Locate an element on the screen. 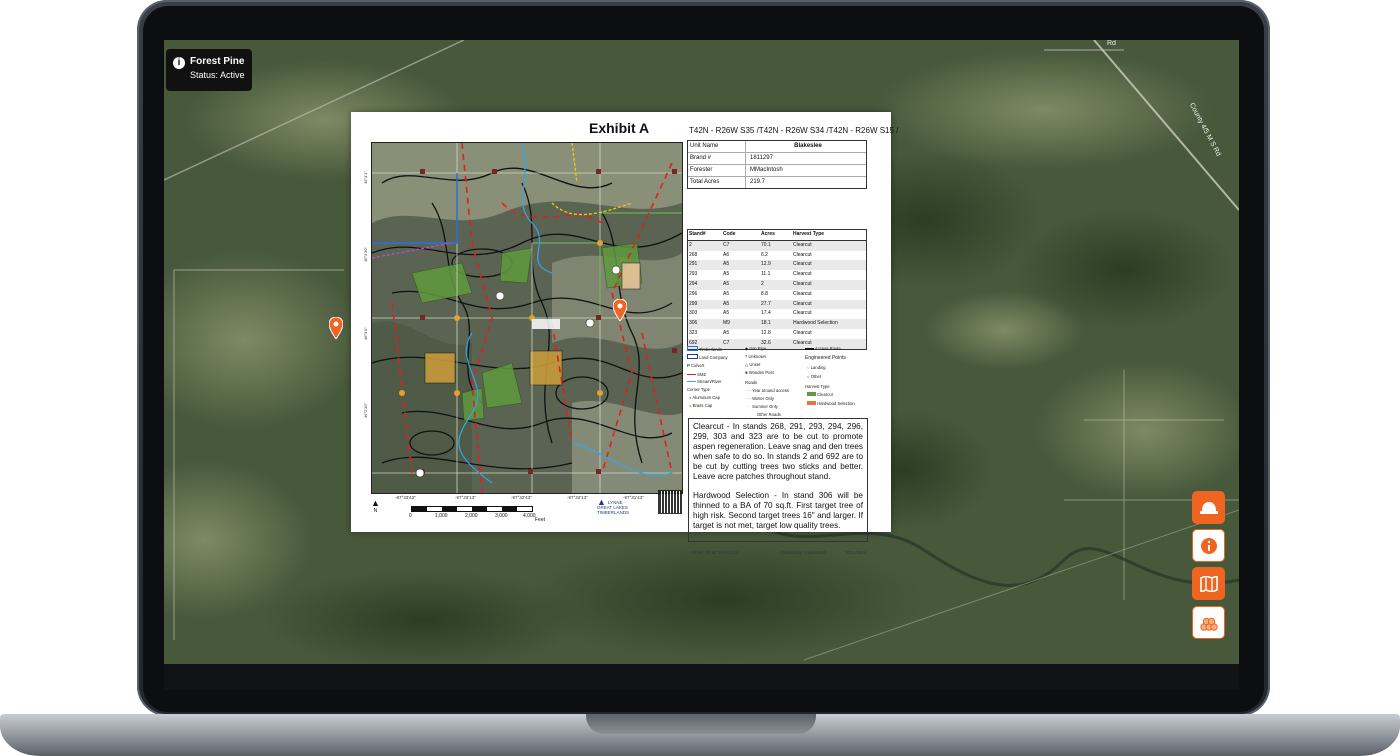 This screenshot has width=1400, height=756. lat-label: 46°4'1" is located at coordinates (365, 177).